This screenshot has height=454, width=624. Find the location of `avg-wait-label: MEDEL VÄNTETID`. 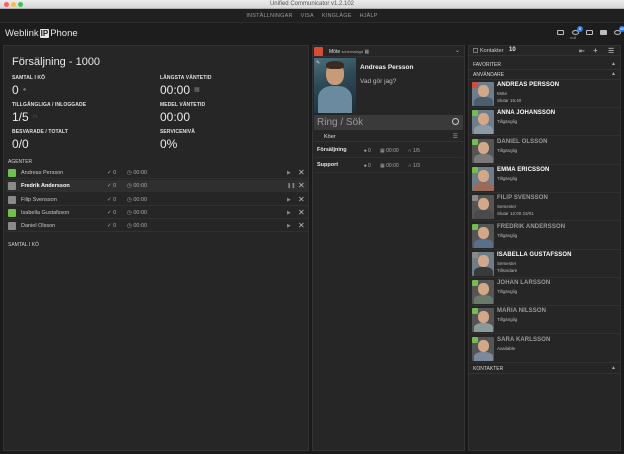

avg-wait-label: MEDEL VÄNTETID is located at coordinates (183, 105).